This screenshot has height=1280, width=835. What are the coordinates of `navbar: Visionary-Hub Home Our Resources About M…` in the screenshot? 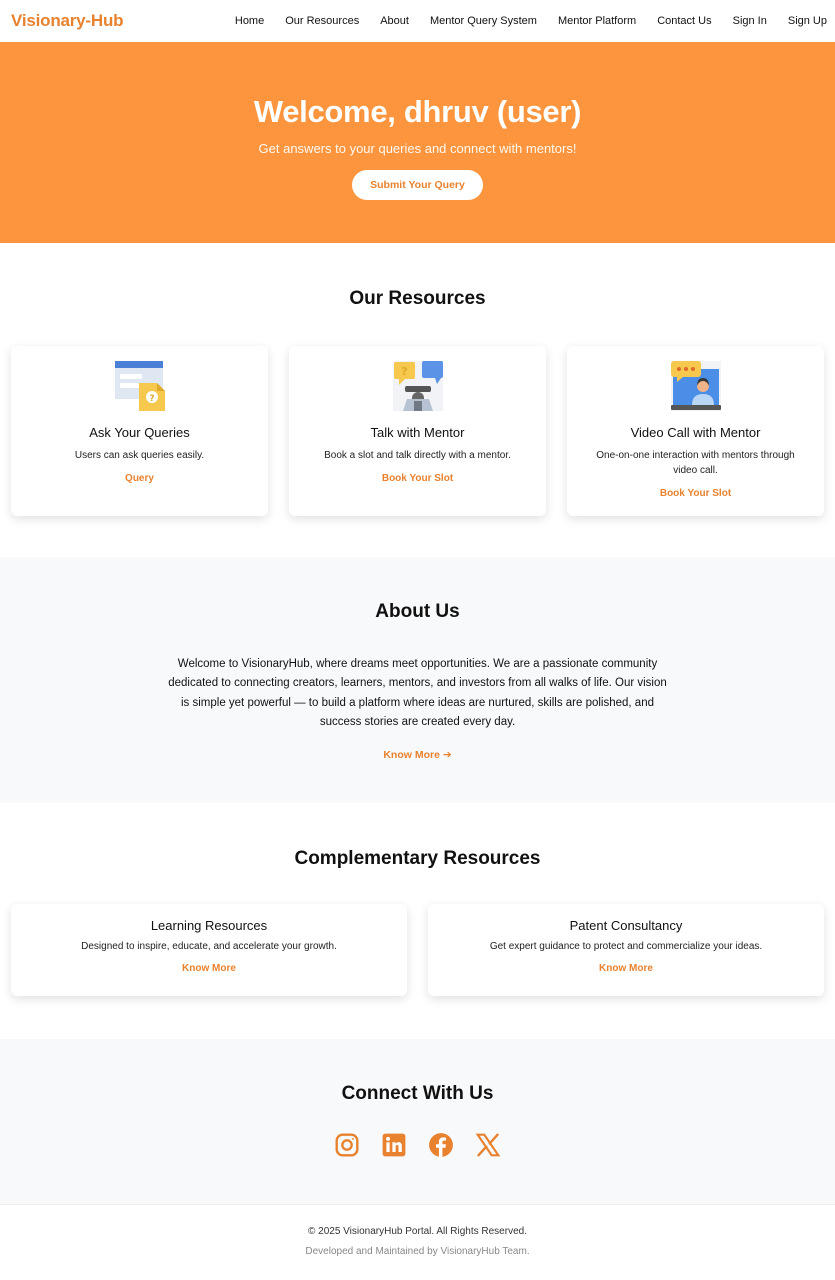 It's located at (417, 21).